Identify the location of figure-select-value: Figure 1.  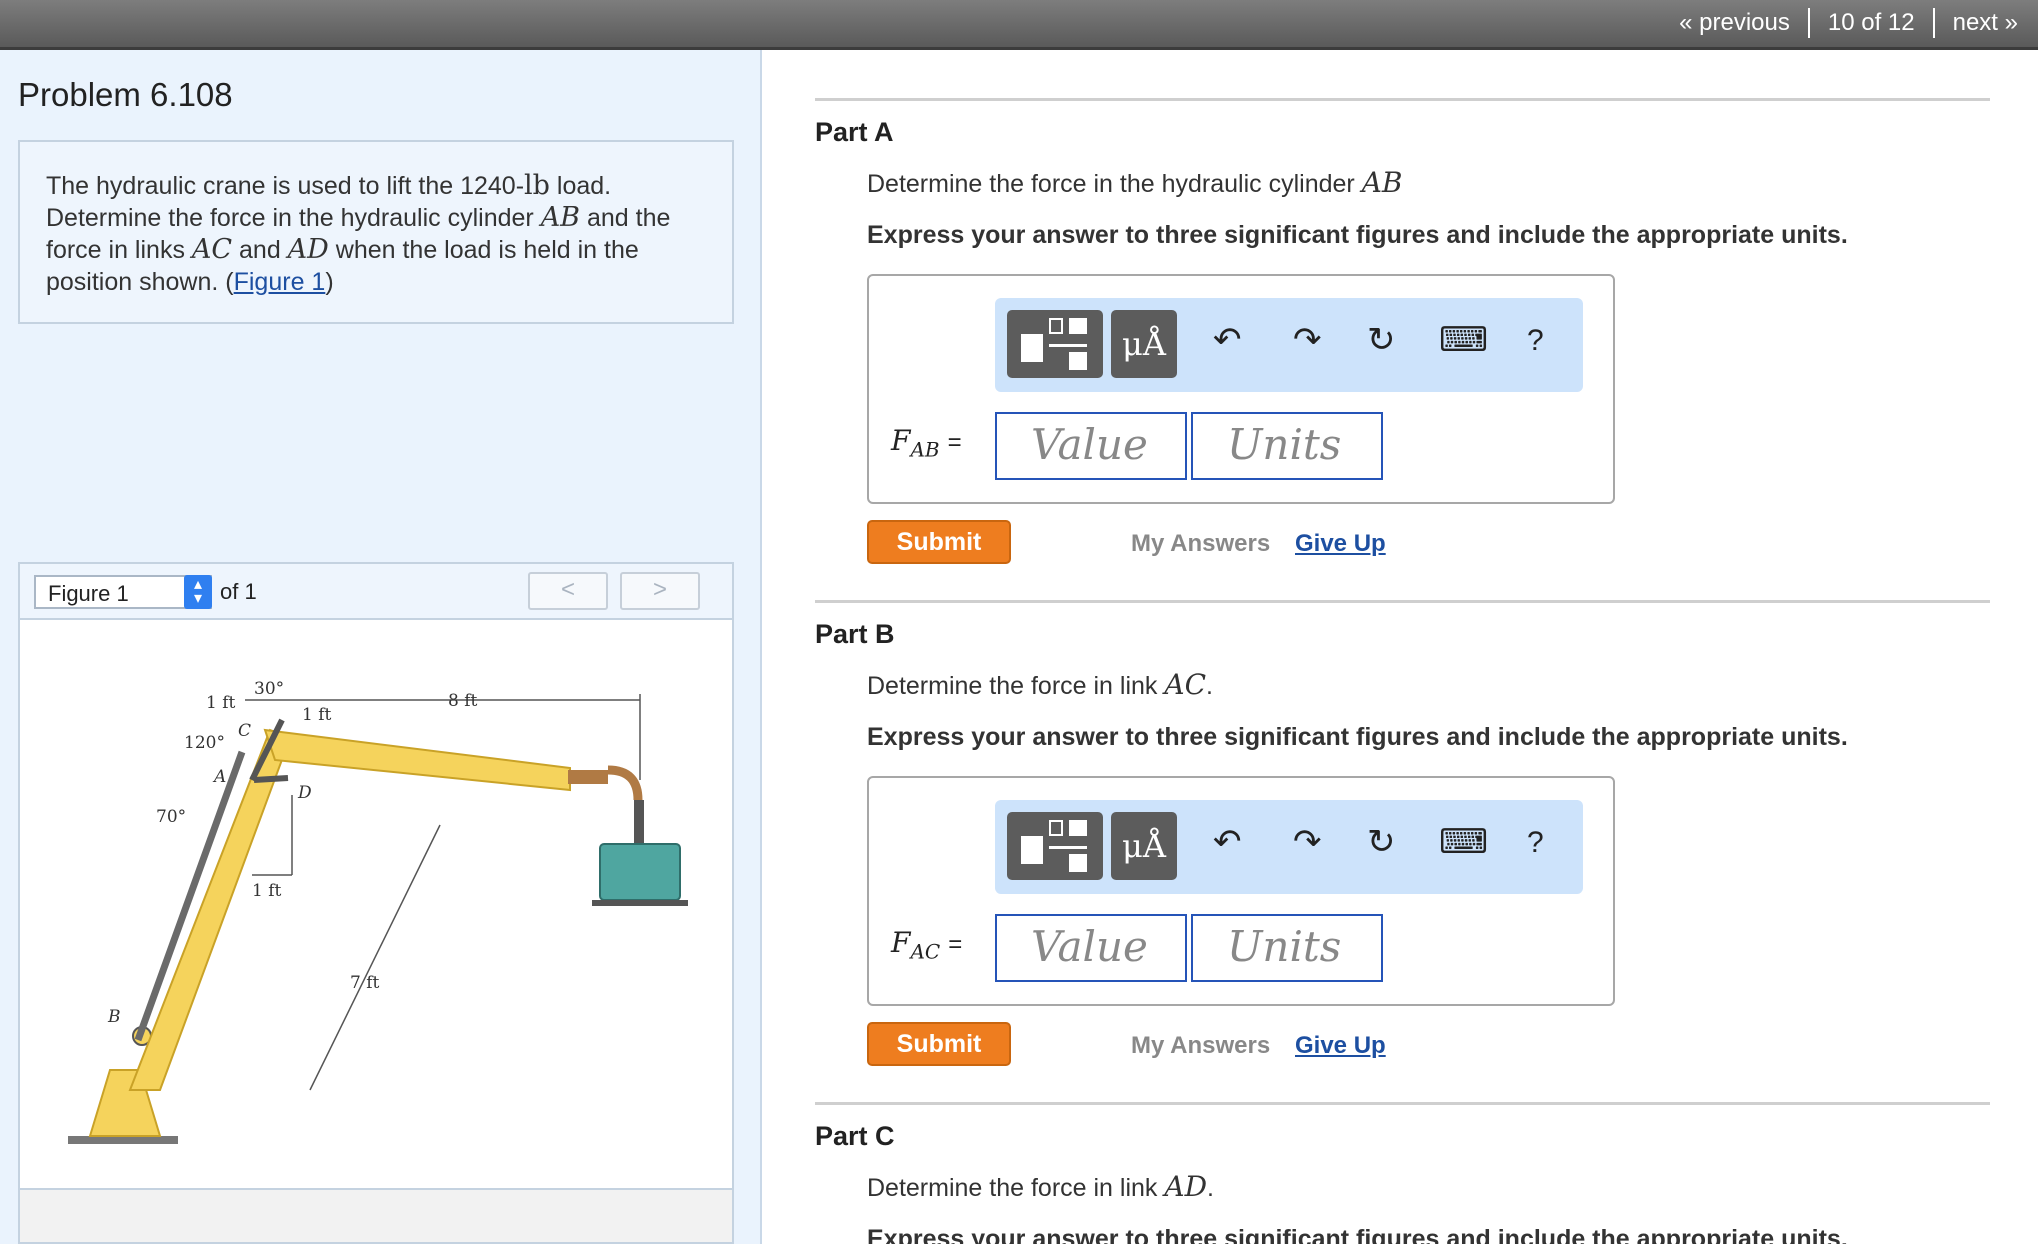
(88, 593).